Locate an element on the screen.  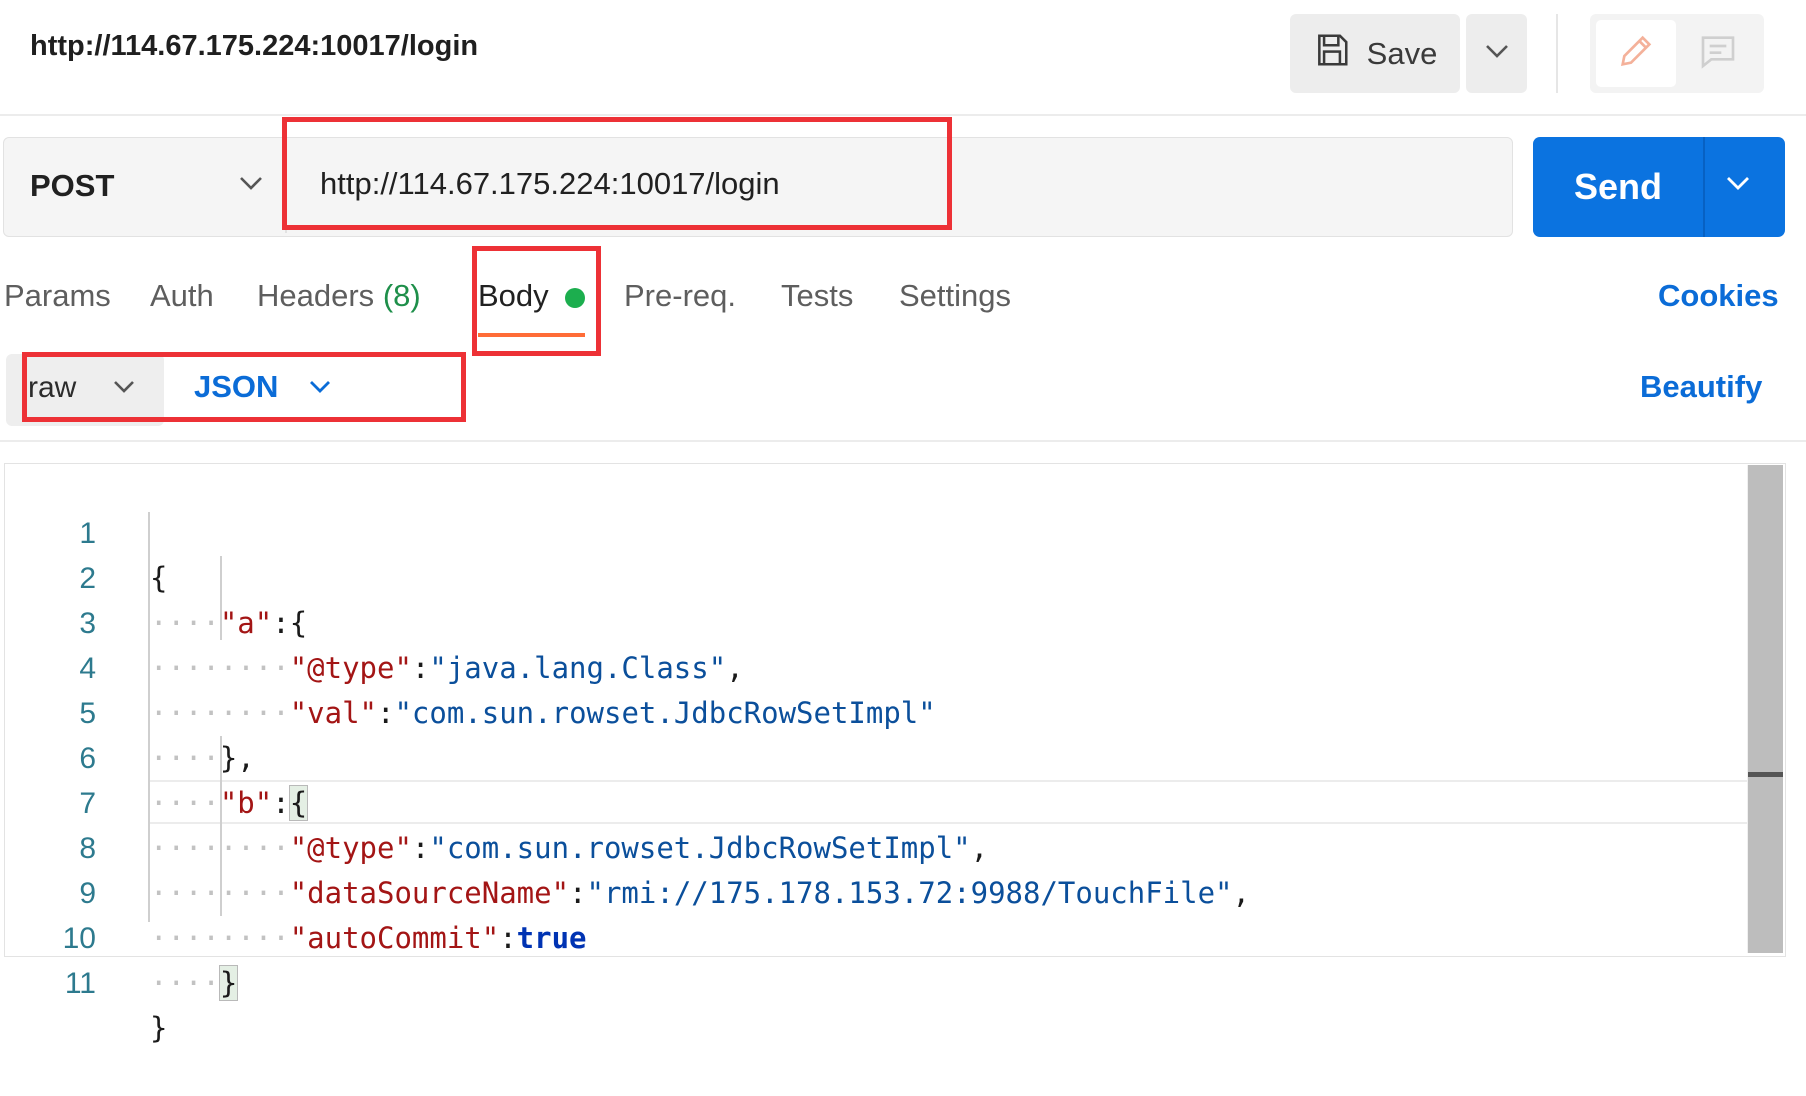
floppy-disk-icon is located at coordinates (1332, 54).